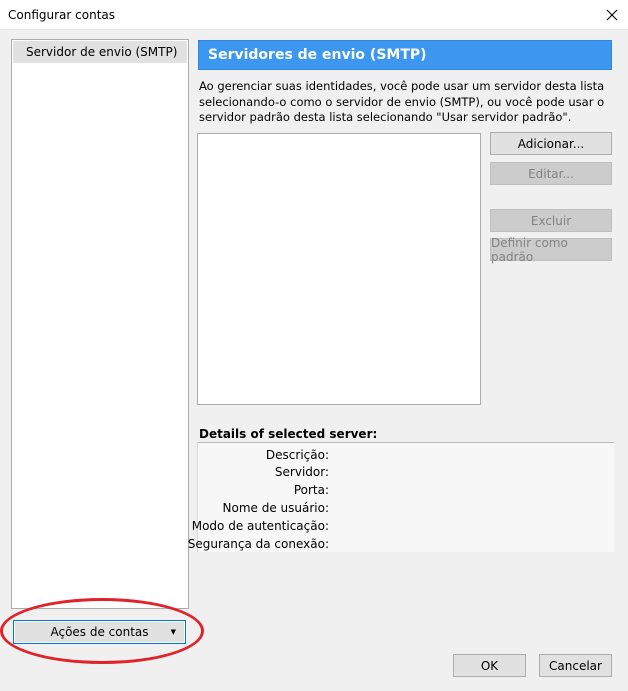  Describe the element at coordinates (311, 490) in the screenshot. I see `detail-port-label: Porta:` at that location.